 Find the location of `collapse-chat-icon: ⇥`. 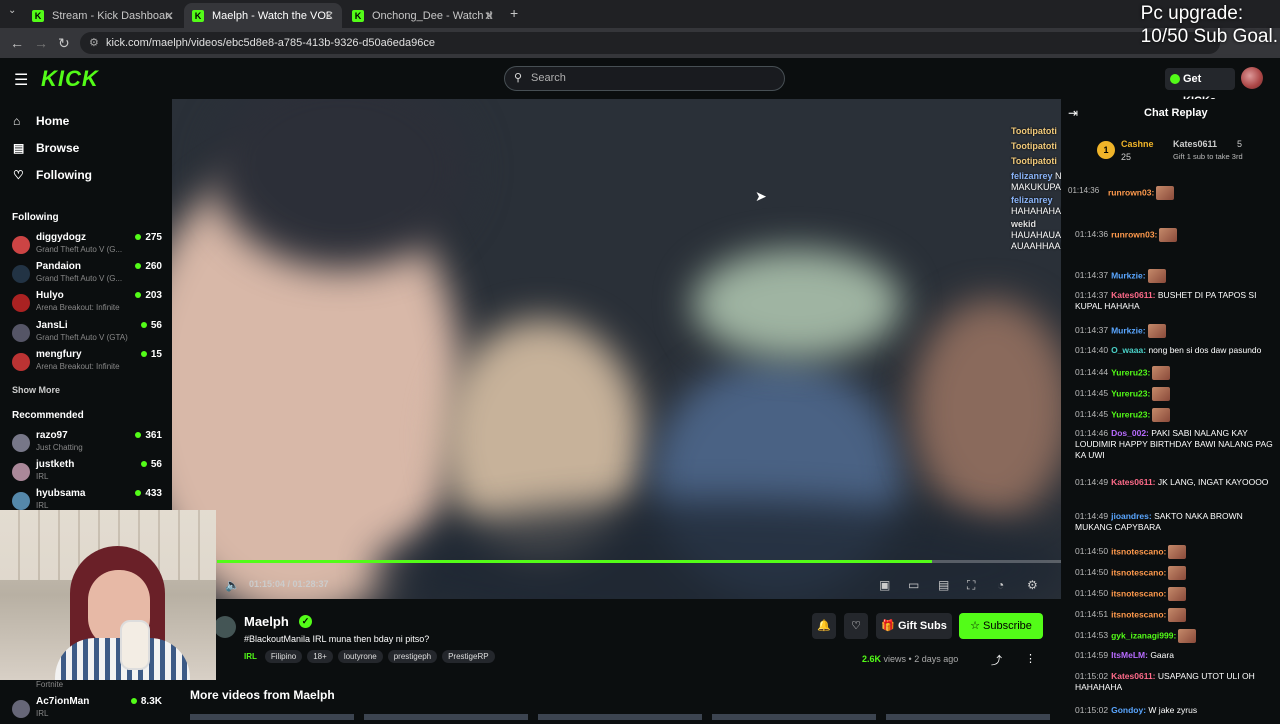

collapse-chat-icon: ⇥ is located at coordinates (1073, 113).